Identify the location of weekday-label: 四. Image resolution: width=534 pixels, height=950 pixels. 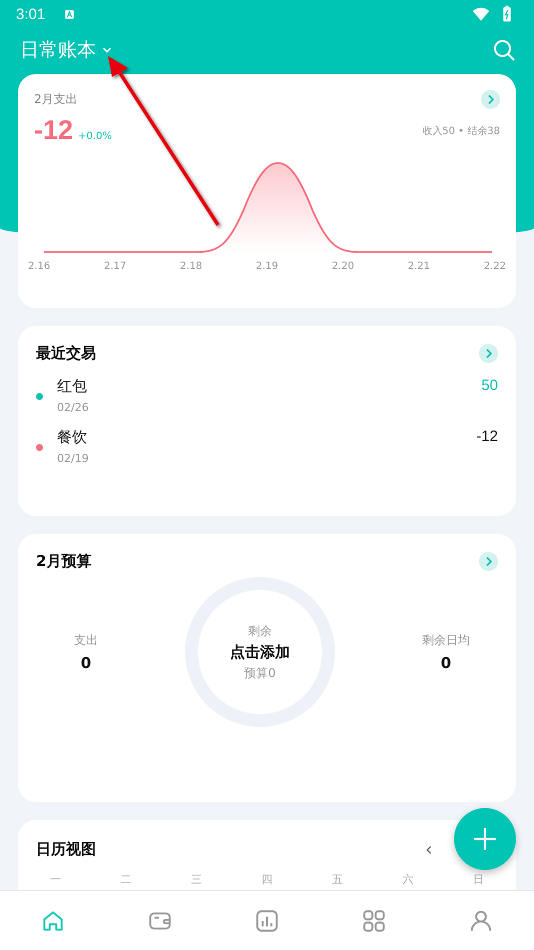
(267, 879).